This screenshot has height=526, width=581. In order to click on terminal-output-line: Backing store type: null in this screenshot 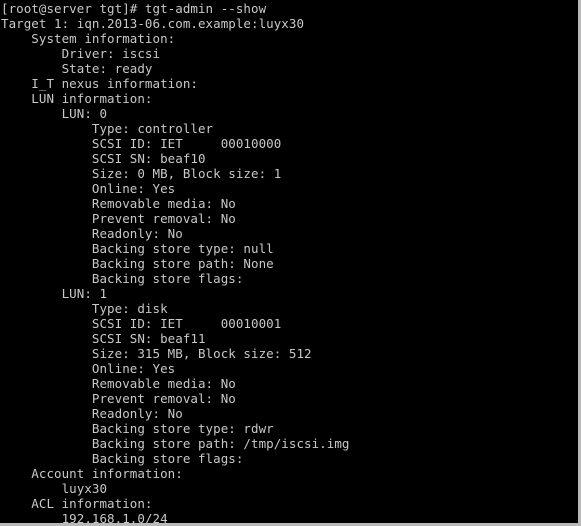, I will do `click(137, 248)`.